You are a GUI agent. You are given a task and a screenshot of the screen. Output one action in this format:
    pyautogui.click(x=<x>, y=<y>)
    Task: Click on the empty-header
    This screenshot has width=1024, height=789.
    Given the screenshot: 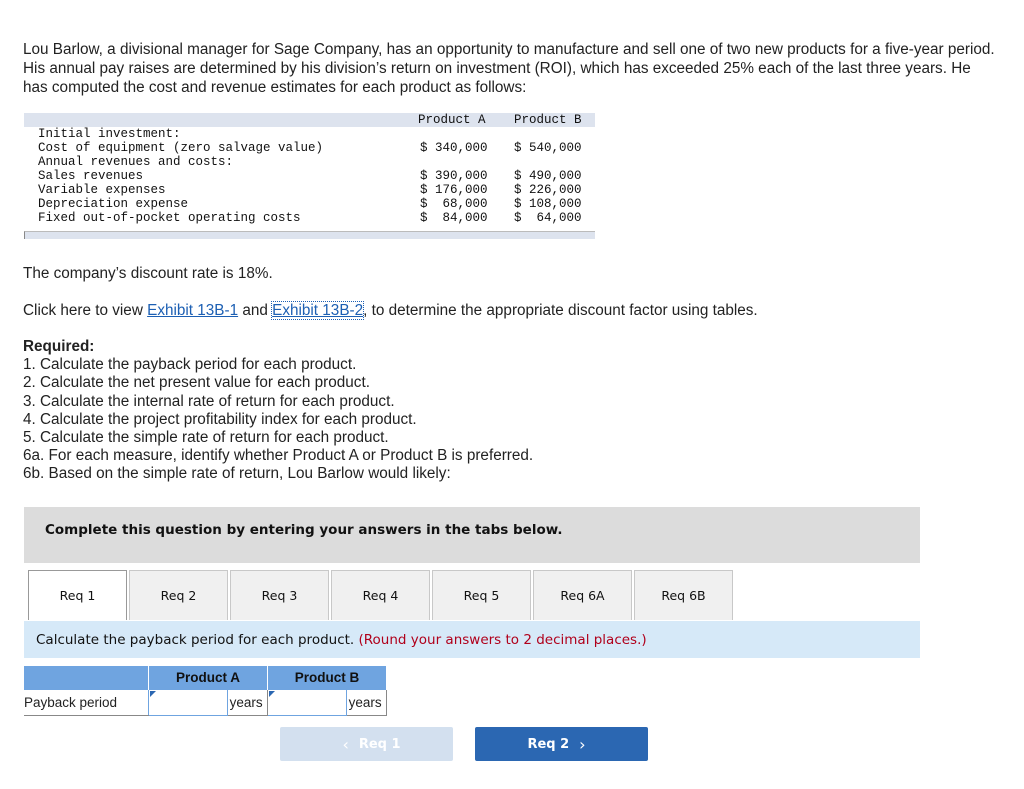 What is the action you would take?
    pyautogui.click(x=86, y=678)
    